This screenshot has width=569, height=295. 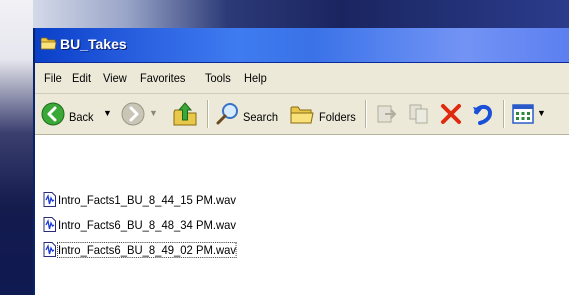 What do you see at coordinates (337, 117) in the screenshot?
I see `folders-label: Folders` at bounding box center [337, 117].